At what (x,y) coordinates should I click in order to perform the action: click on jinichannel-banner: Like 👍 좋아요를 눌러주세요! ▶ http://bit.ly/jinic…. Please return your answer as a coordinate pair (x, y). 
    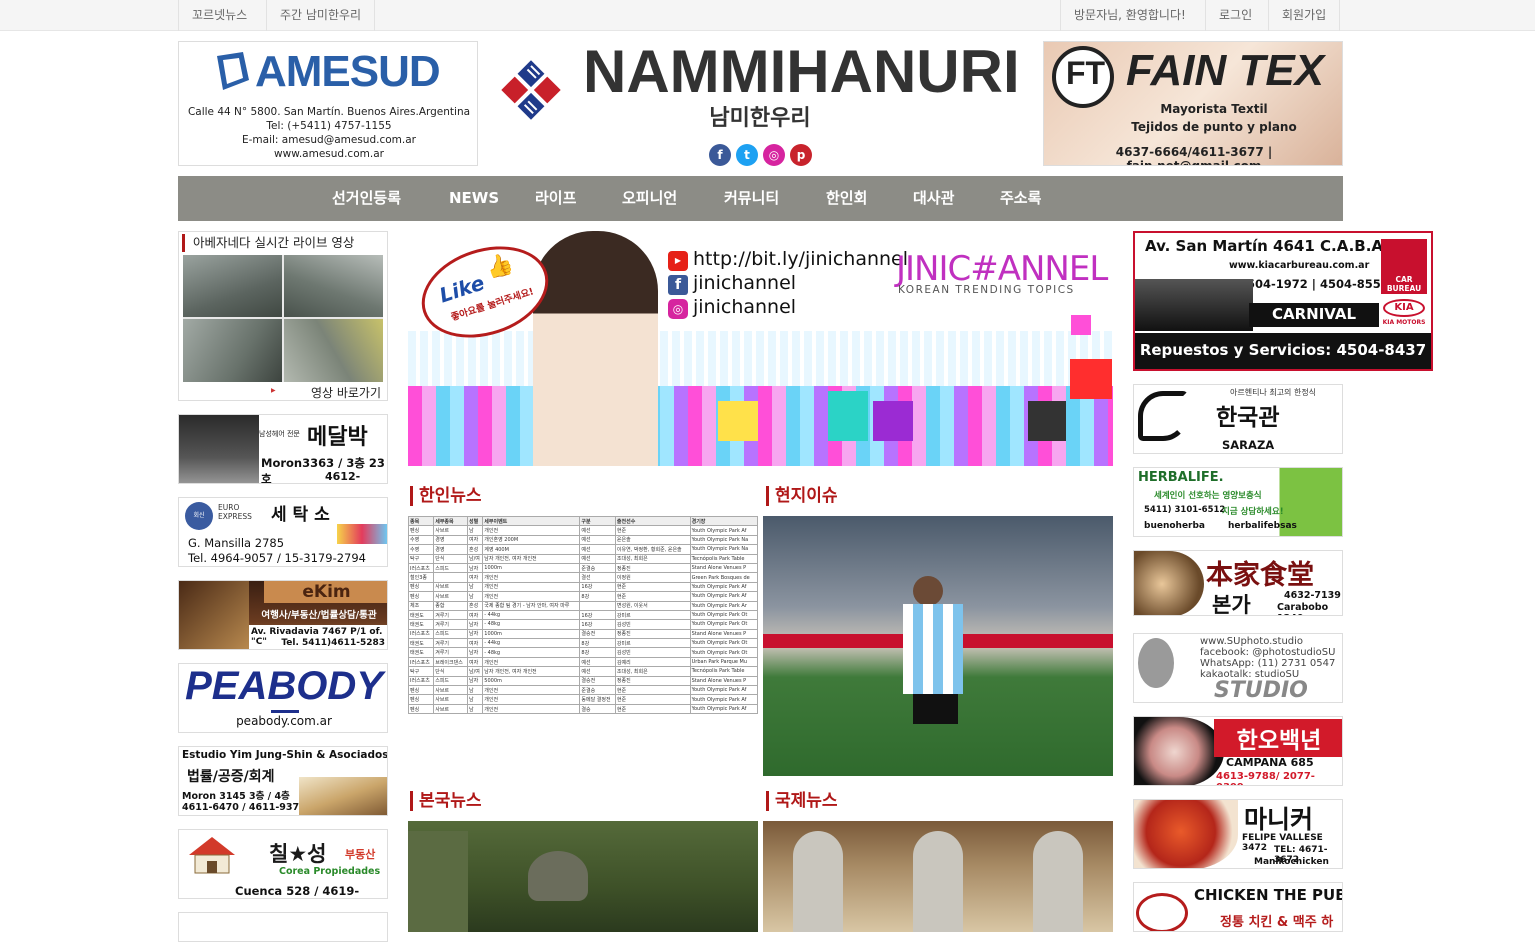
    Looking at the image, I should click on (760, 348).